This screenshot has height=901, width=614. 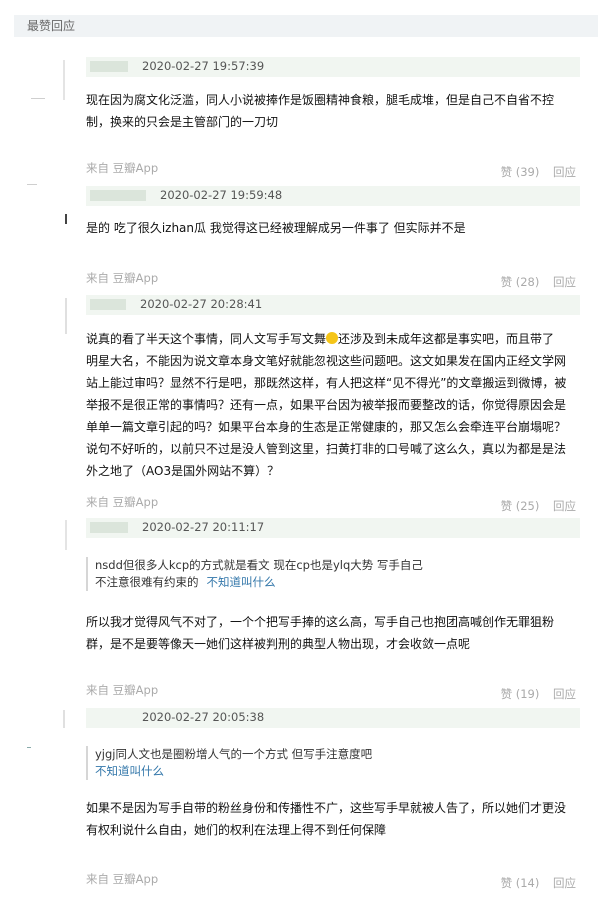 I want to click on comment-text: 是的 吃了很久izhan瓜 我觉得这已经被理解成另一件事了 但实际并不是, so click(x=276, y=228).